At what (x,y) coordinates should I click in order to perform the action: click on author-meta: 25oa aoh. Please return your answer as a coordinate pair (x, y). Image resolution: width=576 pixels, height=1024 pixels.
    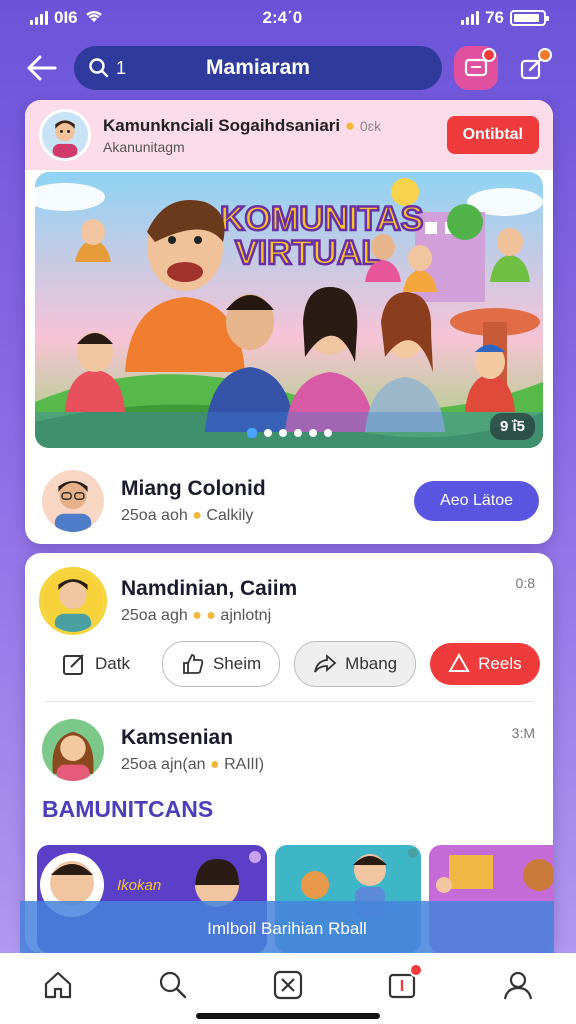
    Looking at the image, I should click on (154, 515).